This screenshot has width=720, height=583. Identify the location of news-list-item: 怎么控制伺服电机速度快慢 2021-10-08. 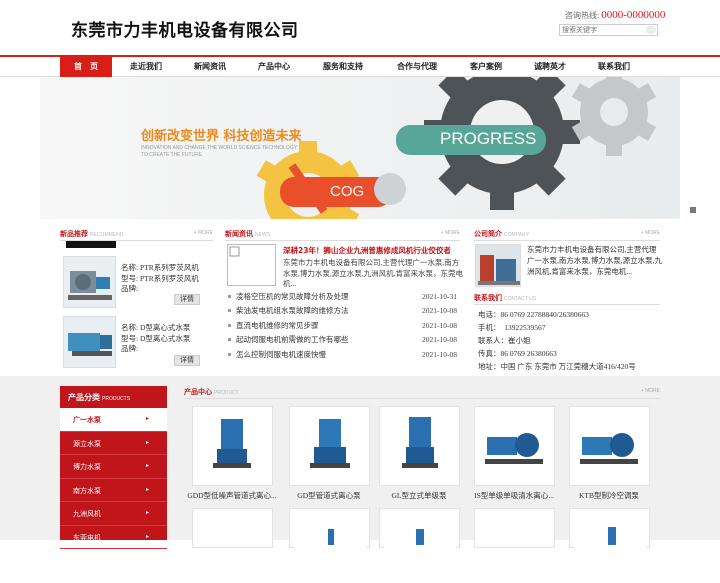
(342, 355).